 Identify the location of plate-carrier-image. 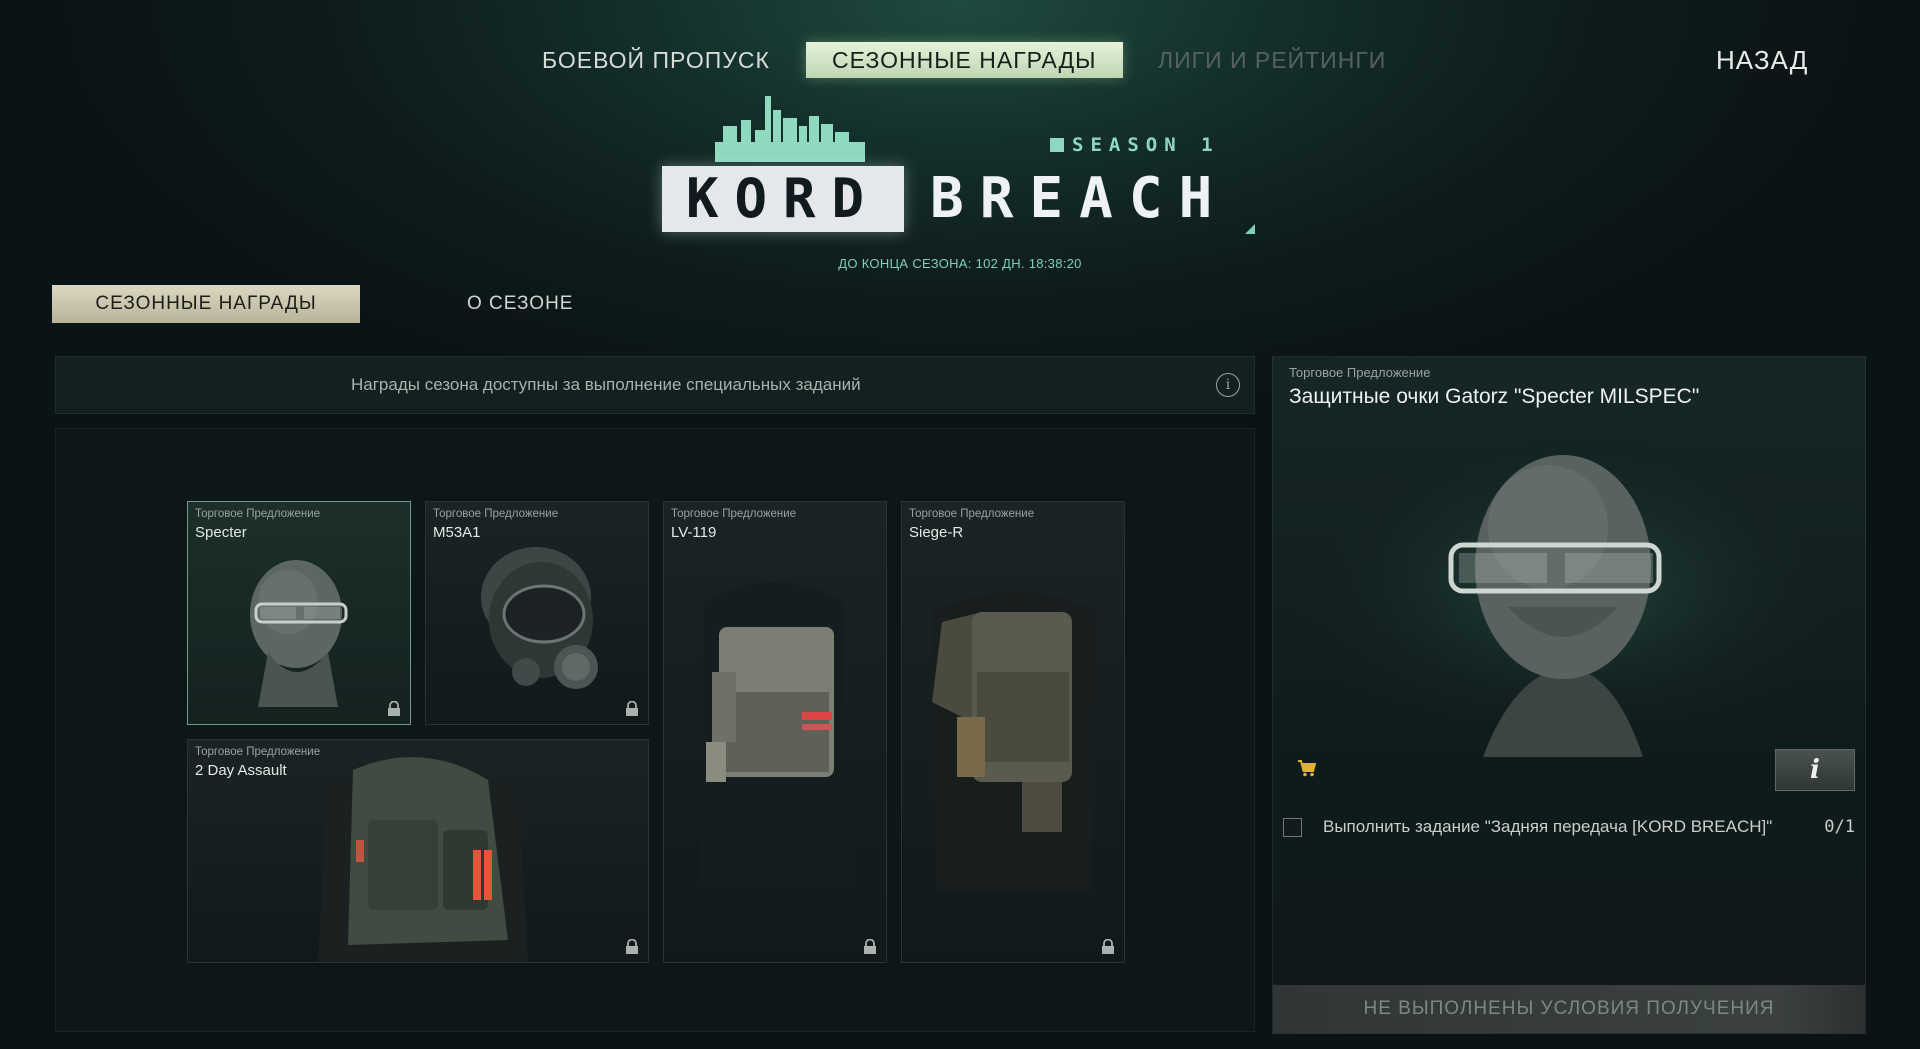
(774, 732).